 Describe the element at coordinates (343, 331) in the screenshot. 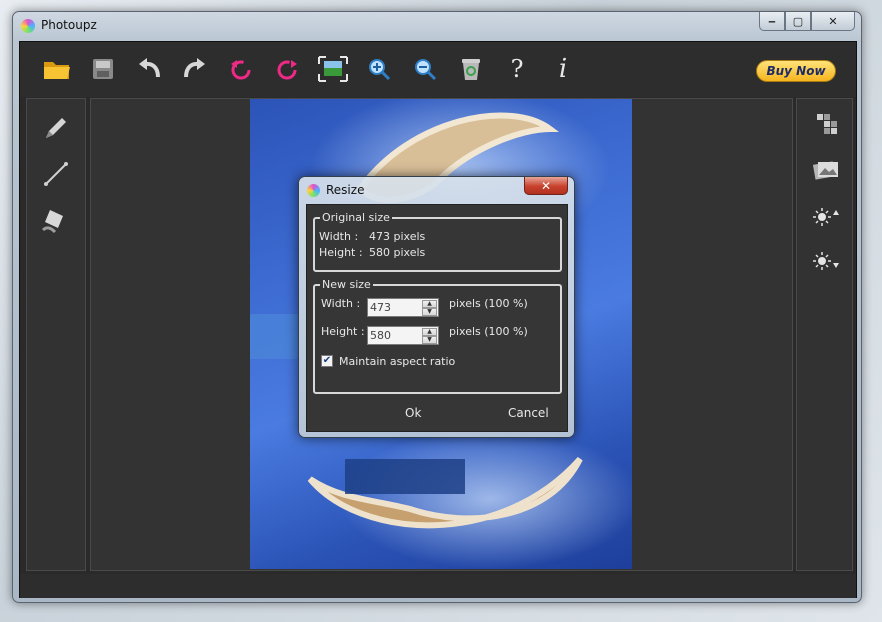

I see `new-height-label: Height :` at that location.